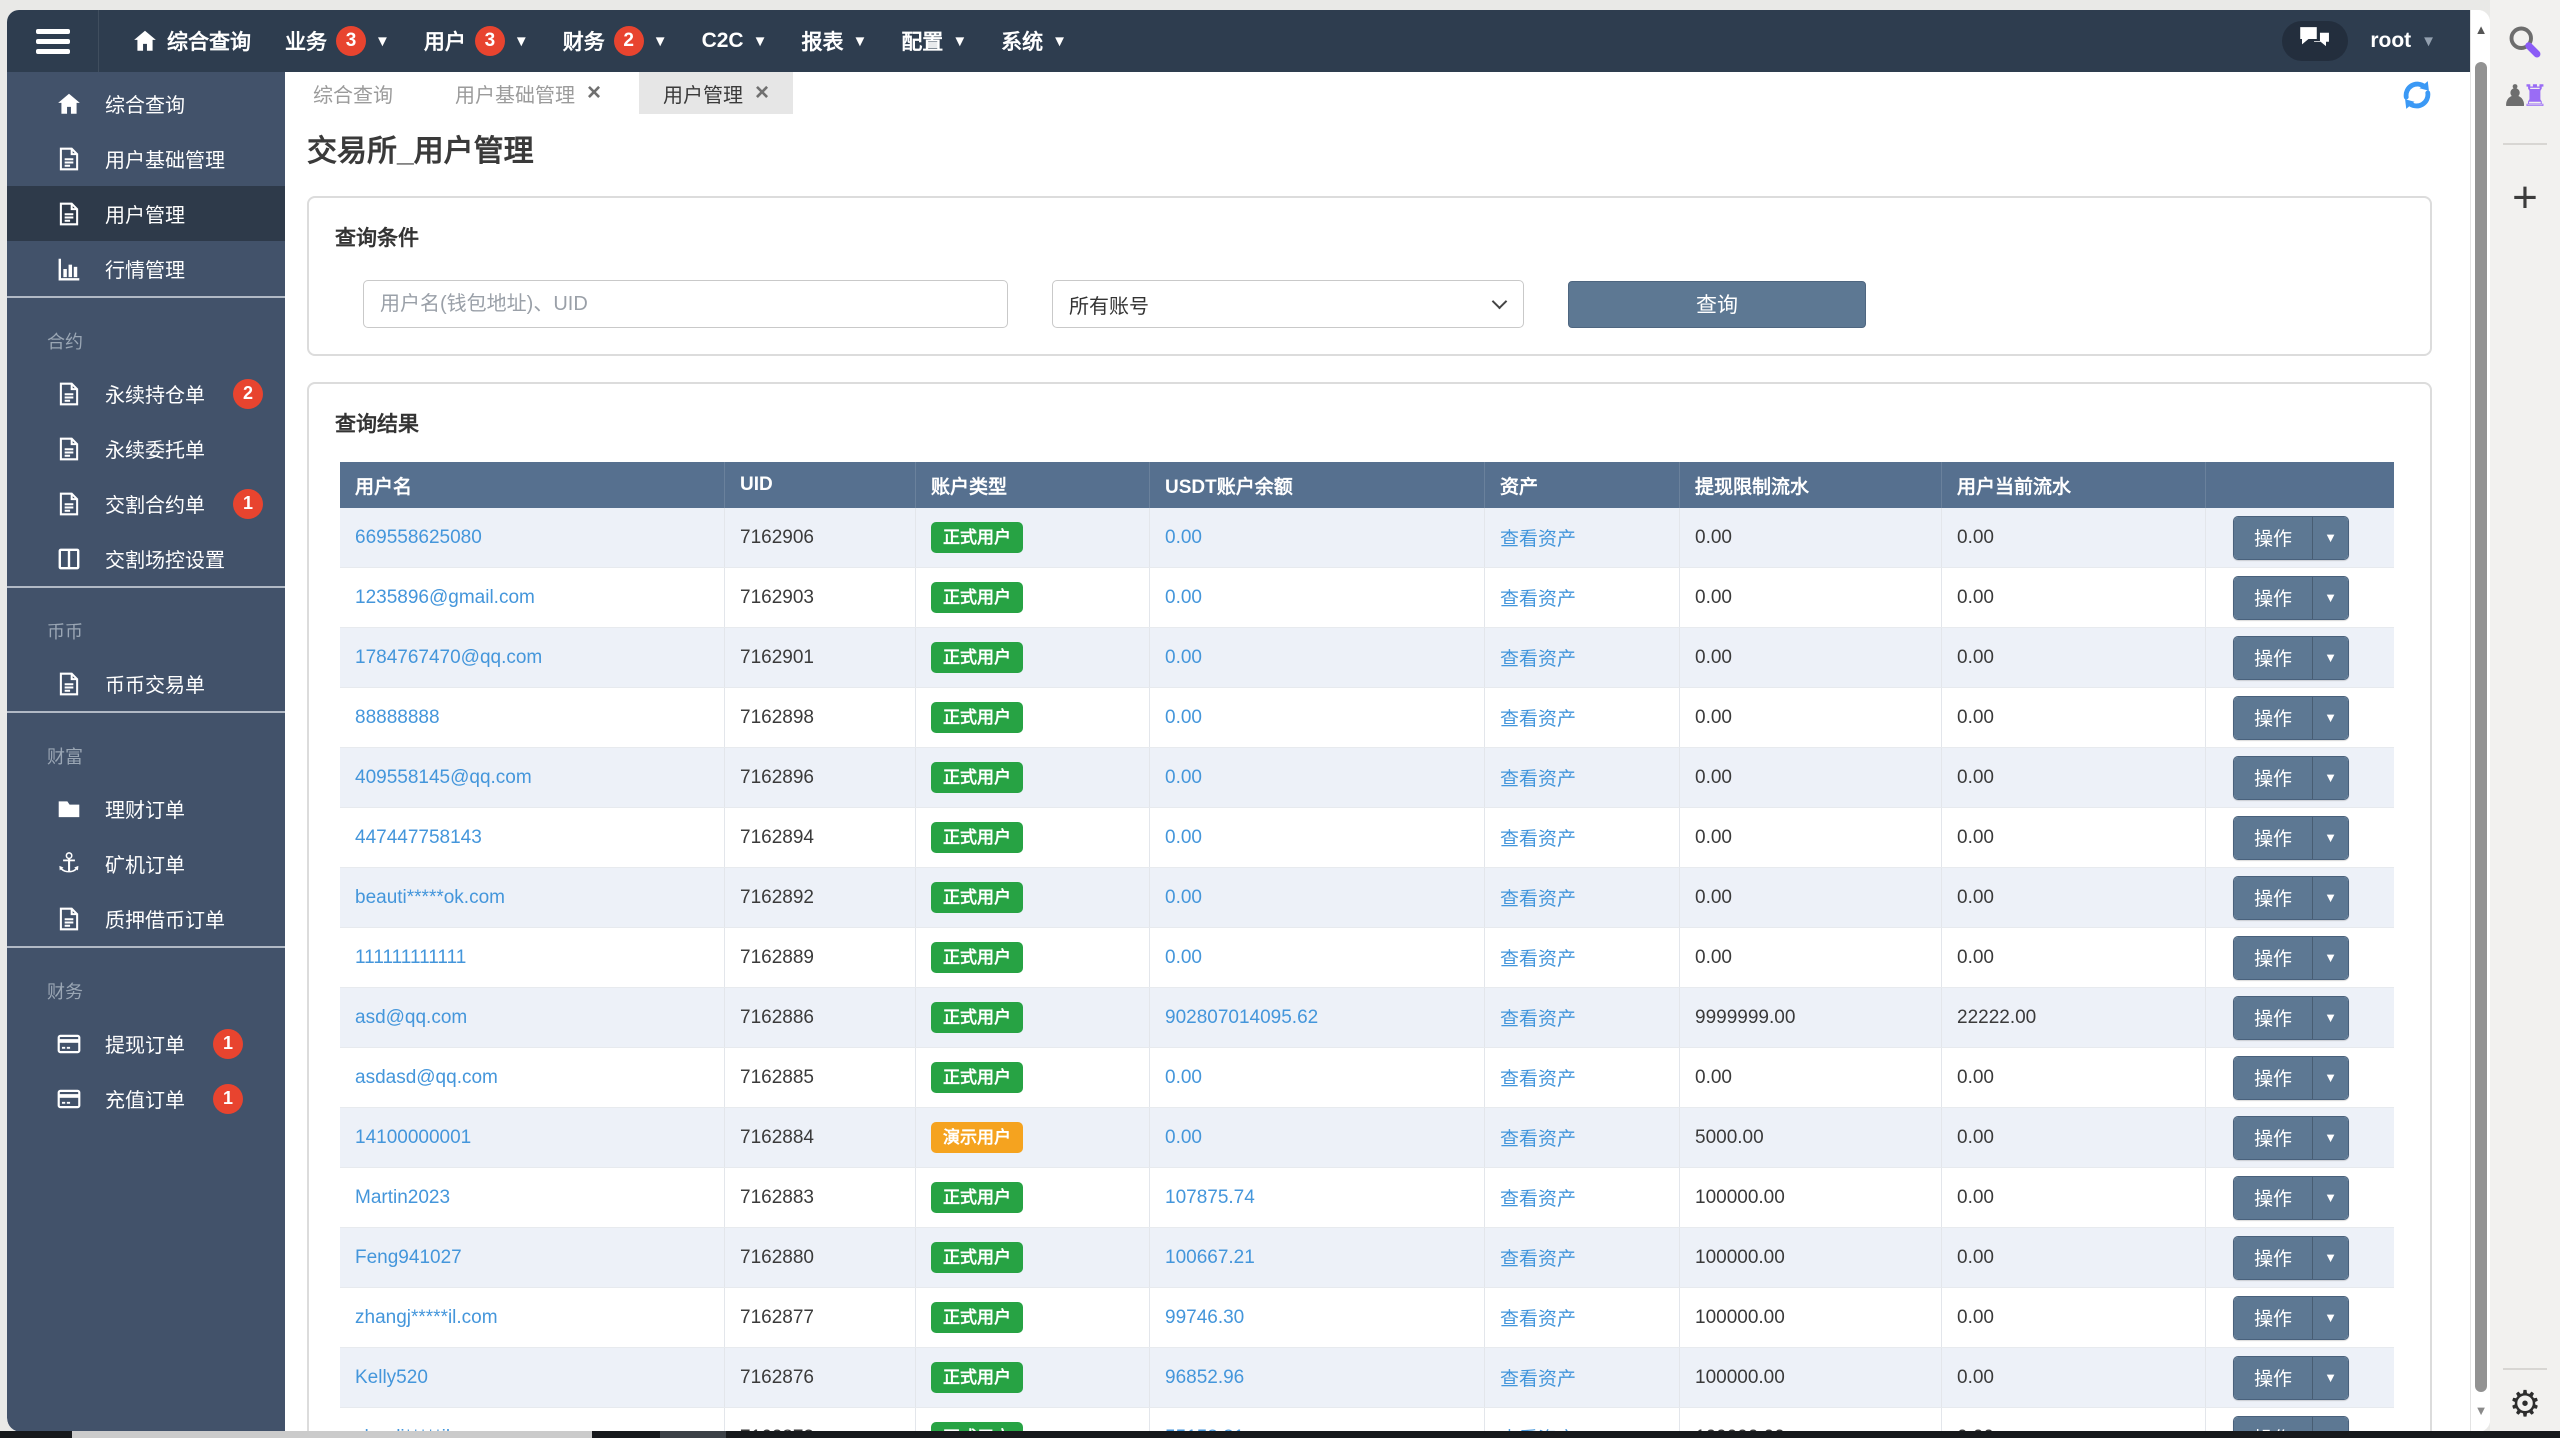  I want to click on chess-extension-button: ♟ ♜, so click(2525, 97).